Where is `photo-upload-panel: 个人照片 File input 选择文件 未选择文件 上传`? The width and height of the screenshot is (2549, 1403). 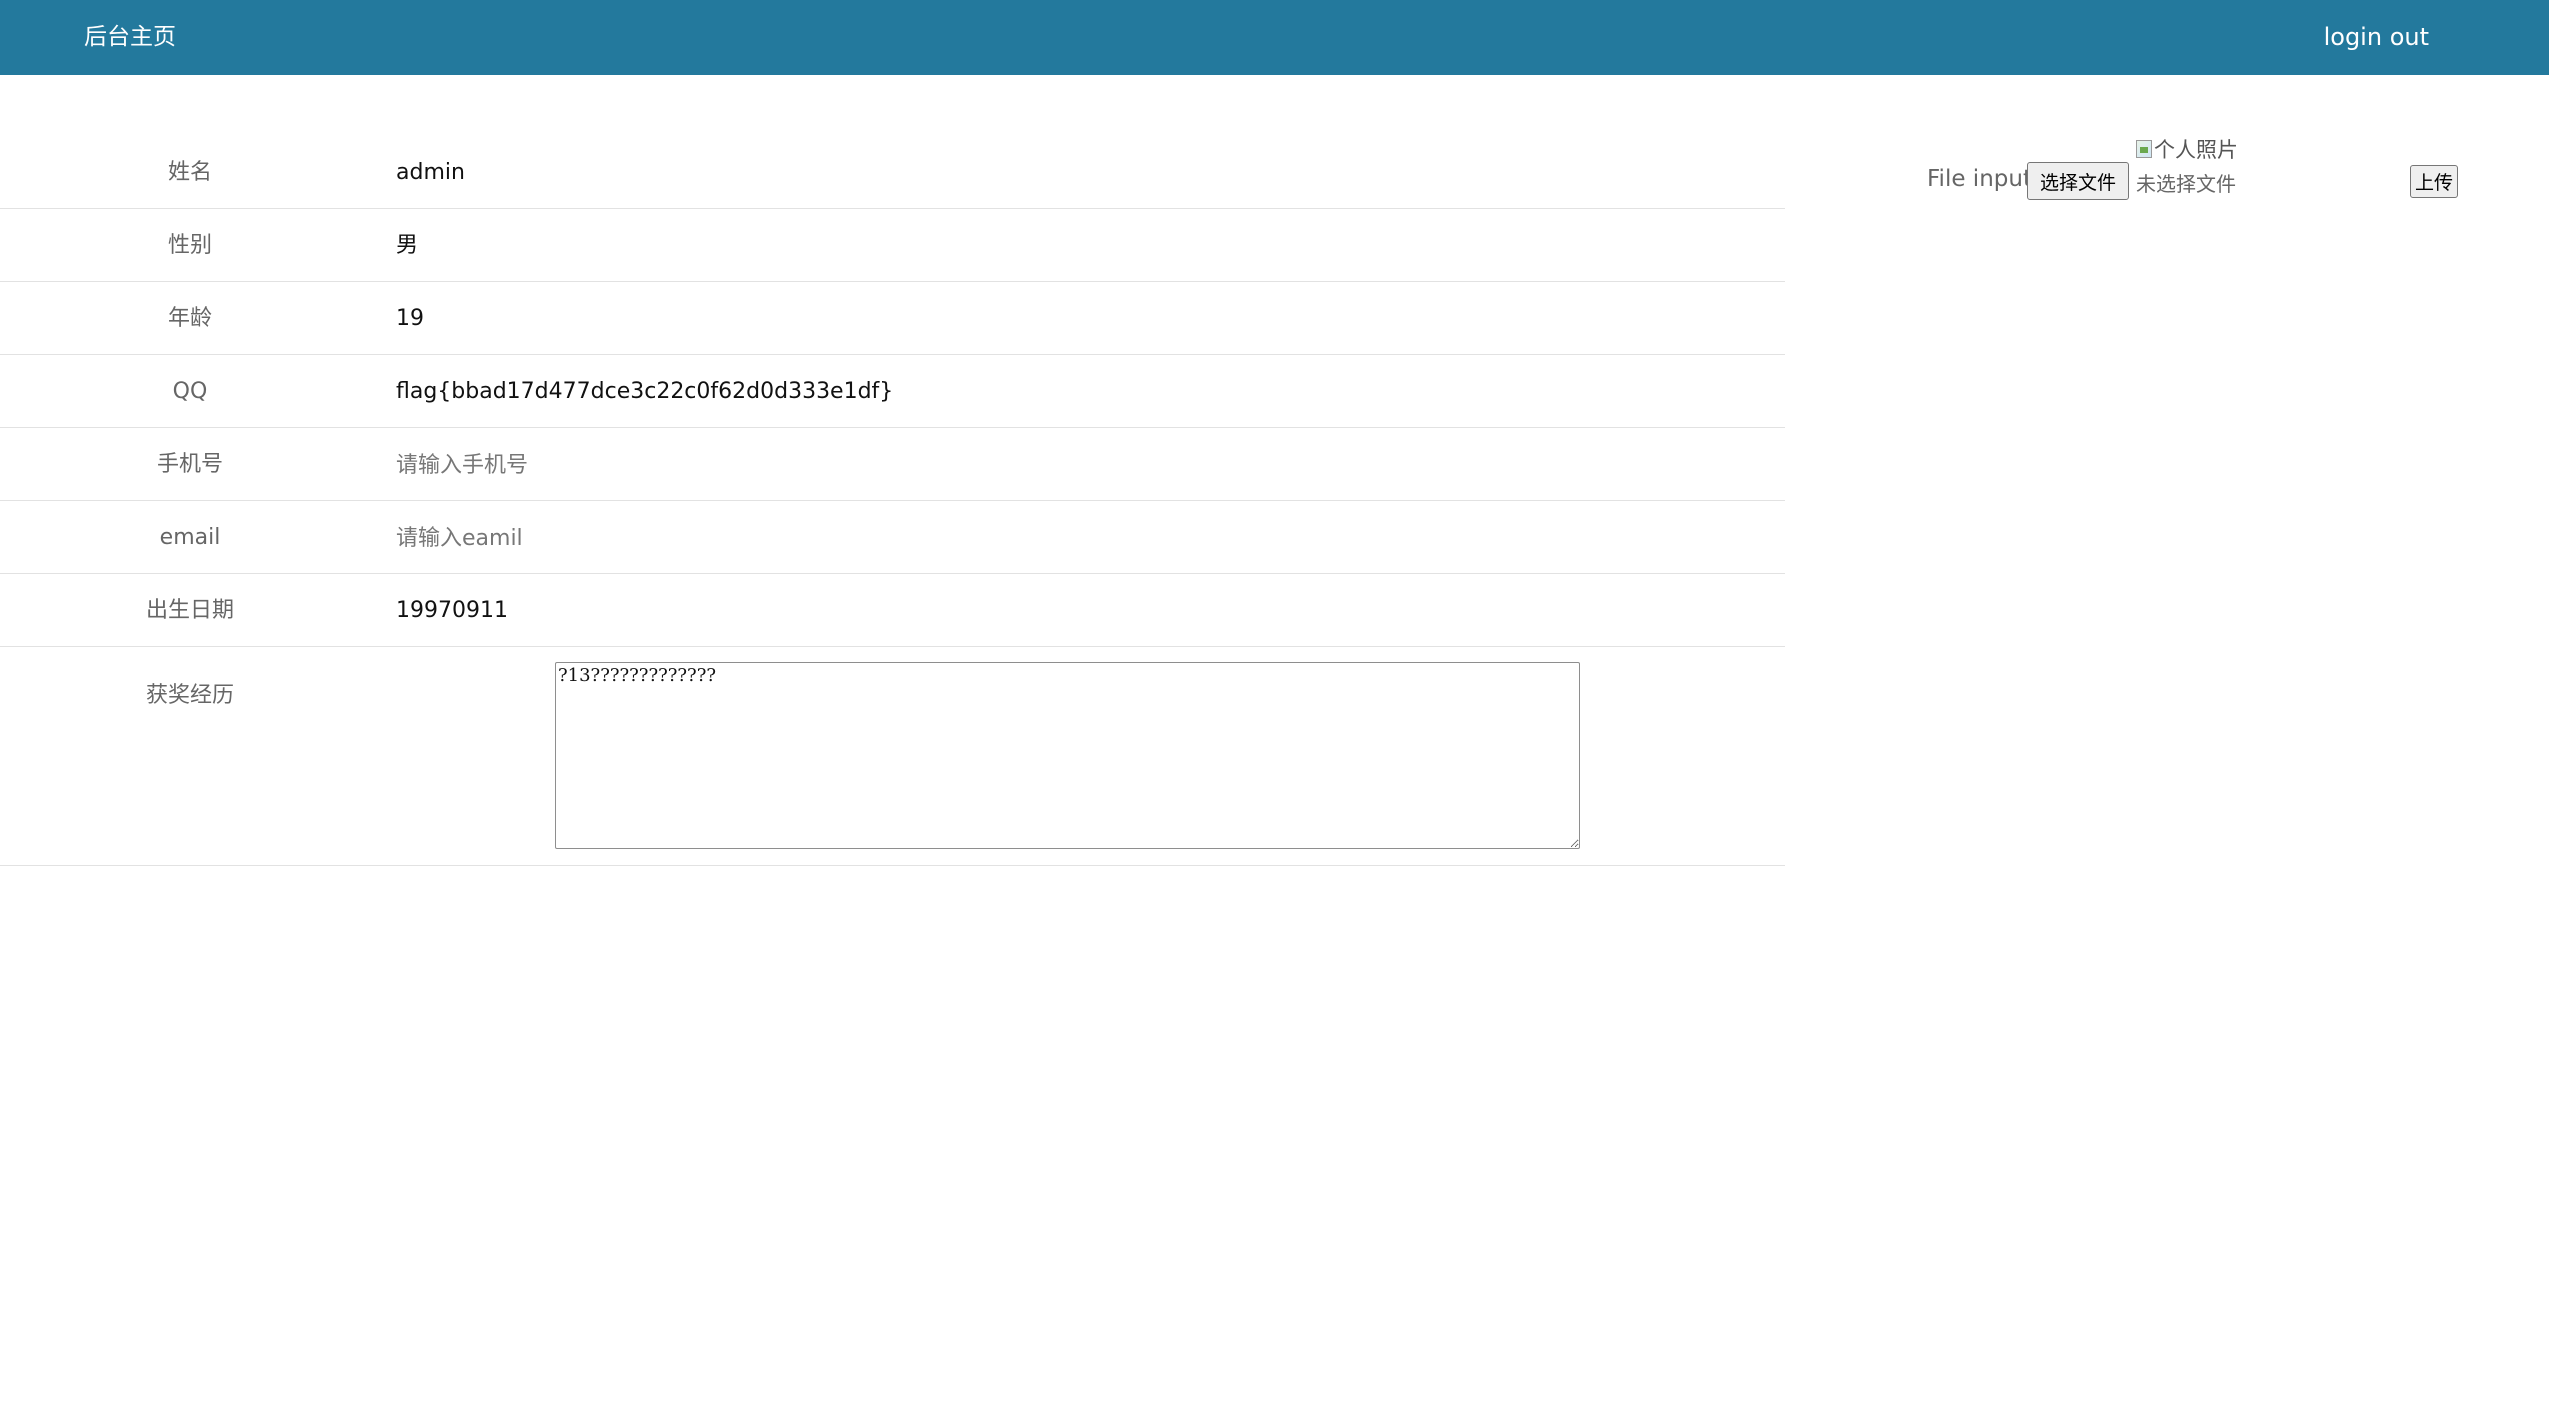 photo-upload-panel: 个人照片 File input 选择文件 未选择文件 上传 is located at coordinates (2180, 170).